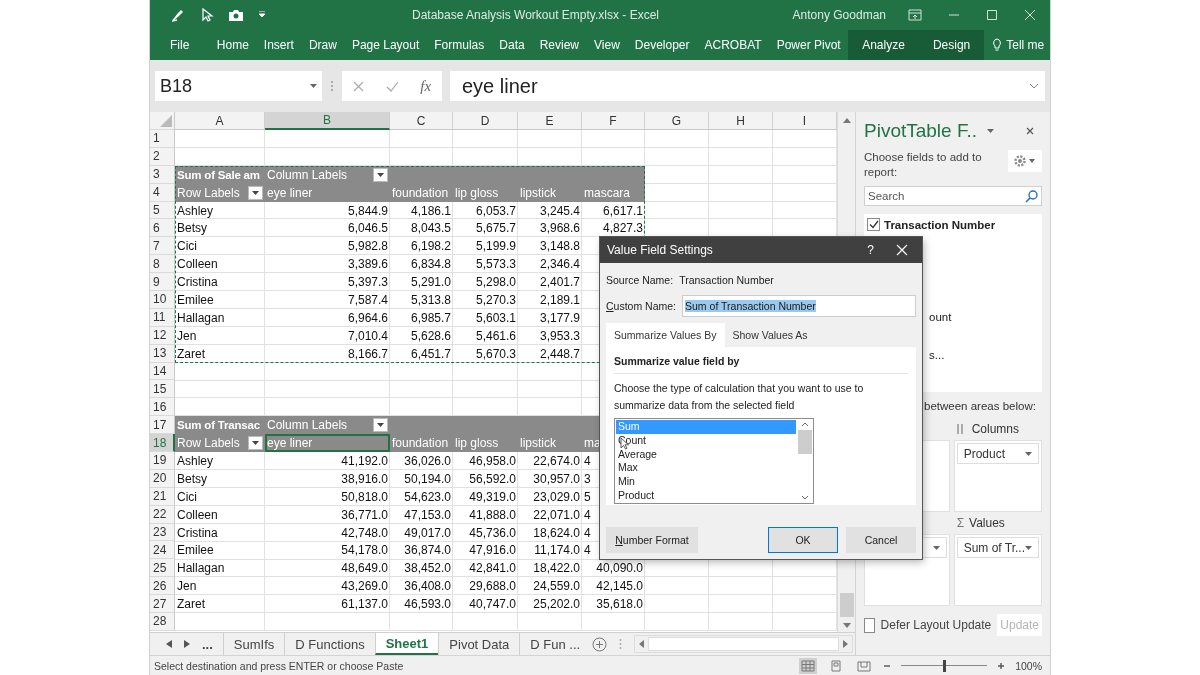 The width and height of the screenshot is (1200, 675). I want to click on list-item: Average, so click(706, 454).